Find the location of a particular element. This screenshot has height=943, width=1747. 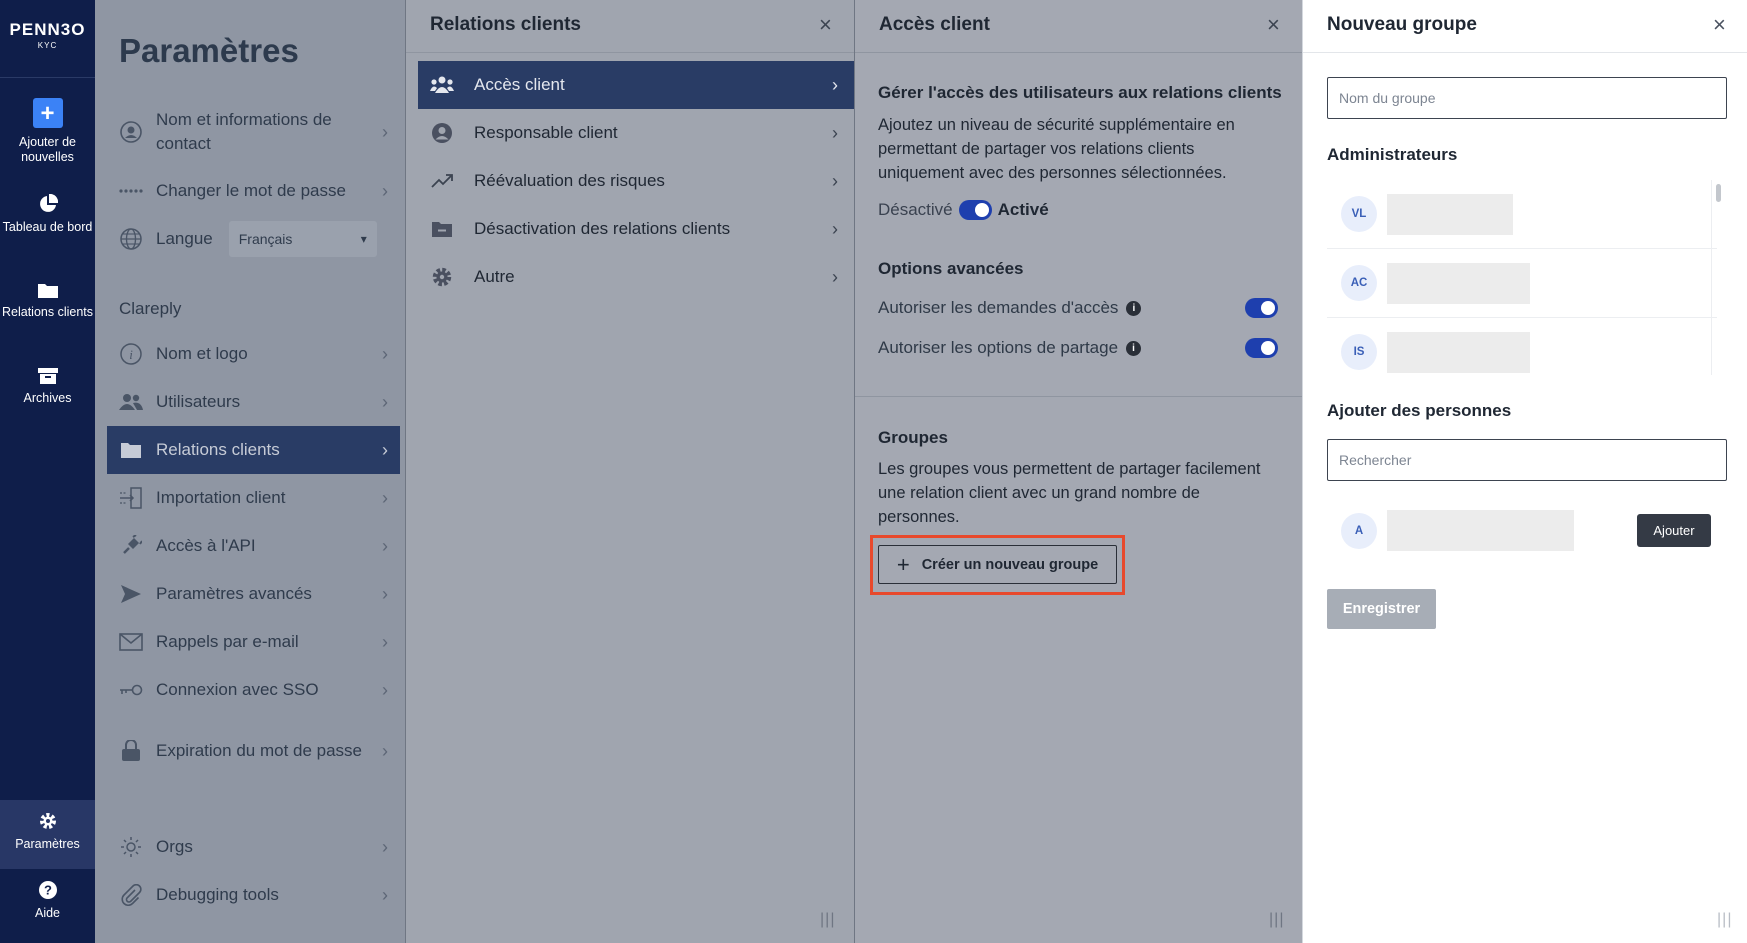

nav-archives: Archives is located at coordinates (47, 386).